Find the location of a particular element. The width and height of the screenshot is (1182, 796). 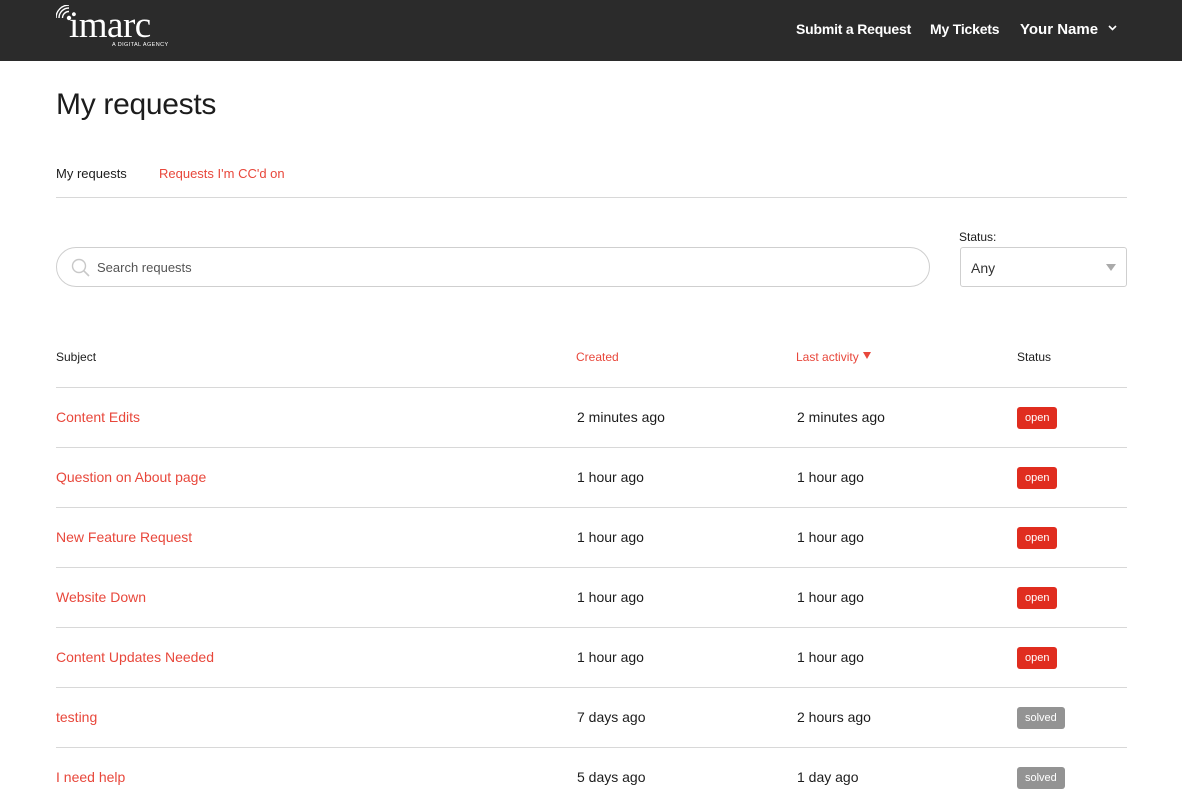

request-subject-link: New Feature Request is located at coordinates (124, 537).